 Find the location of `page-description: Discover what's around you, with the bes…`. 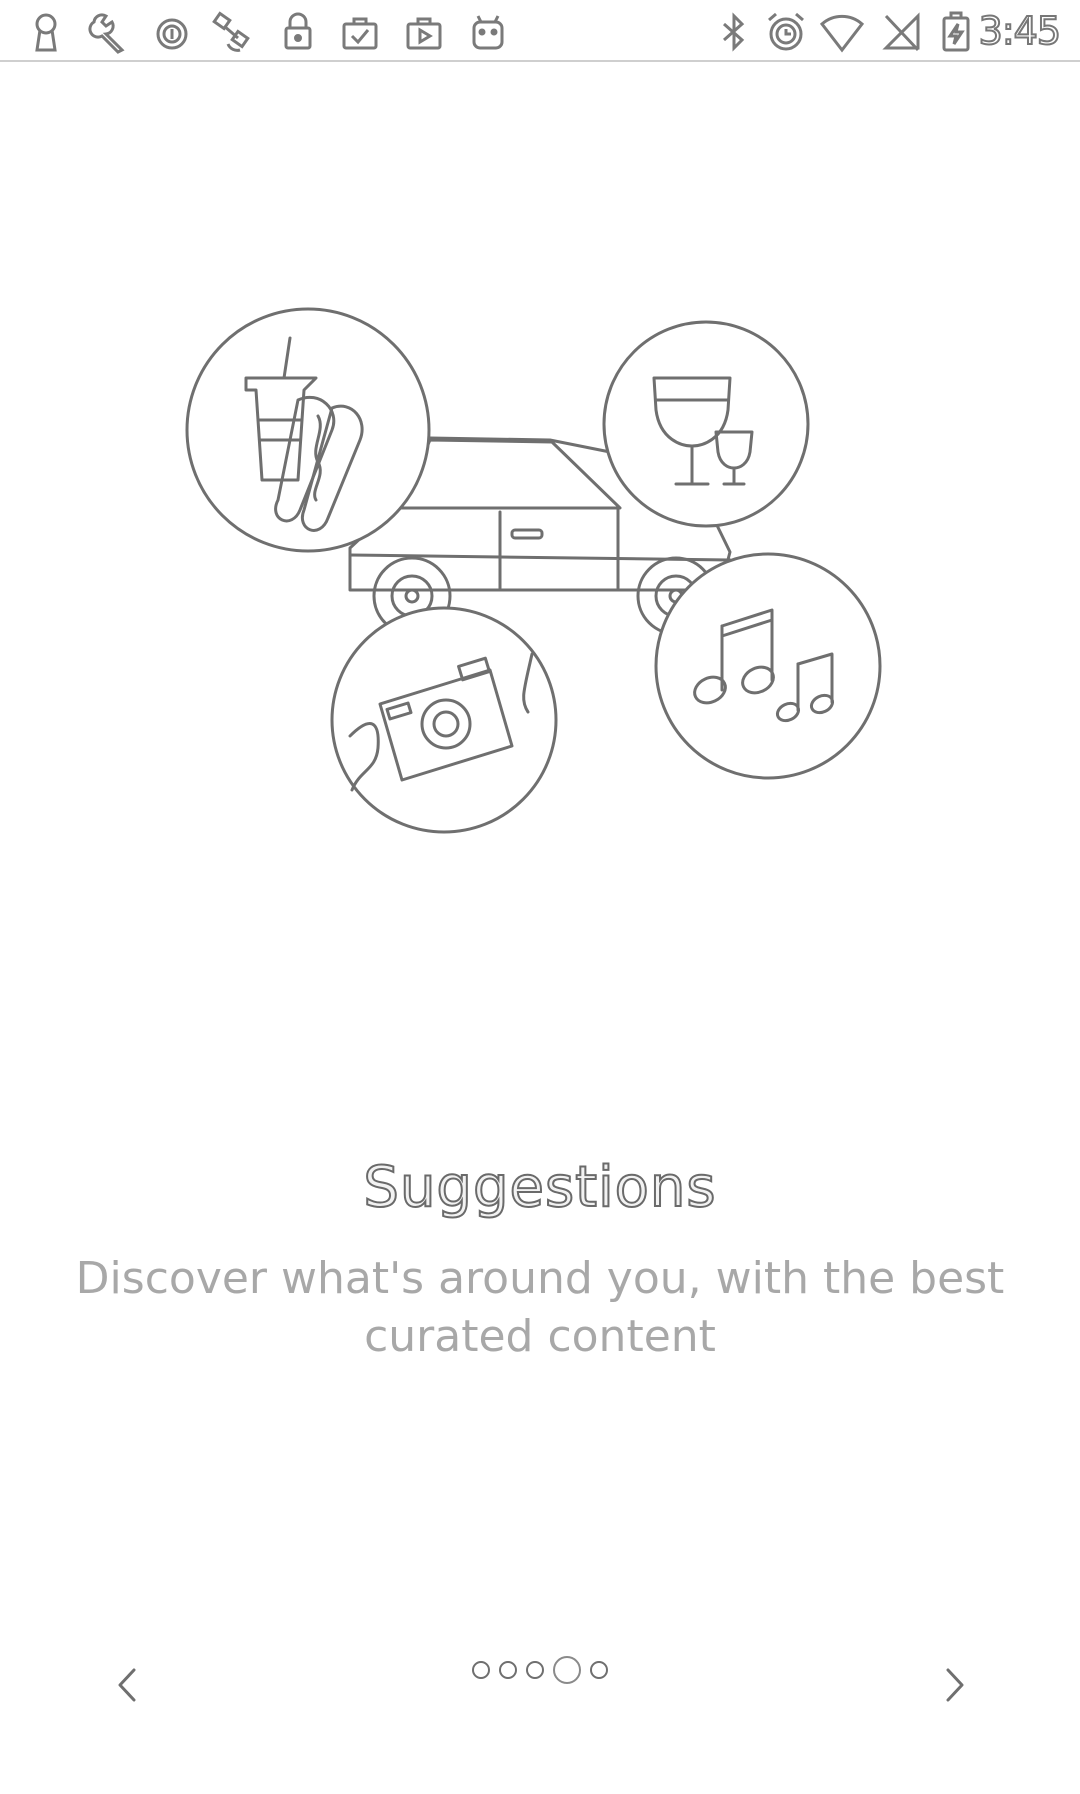

page-description: Discover what's around you, with the bes… is located at coordinates (540, 1307).